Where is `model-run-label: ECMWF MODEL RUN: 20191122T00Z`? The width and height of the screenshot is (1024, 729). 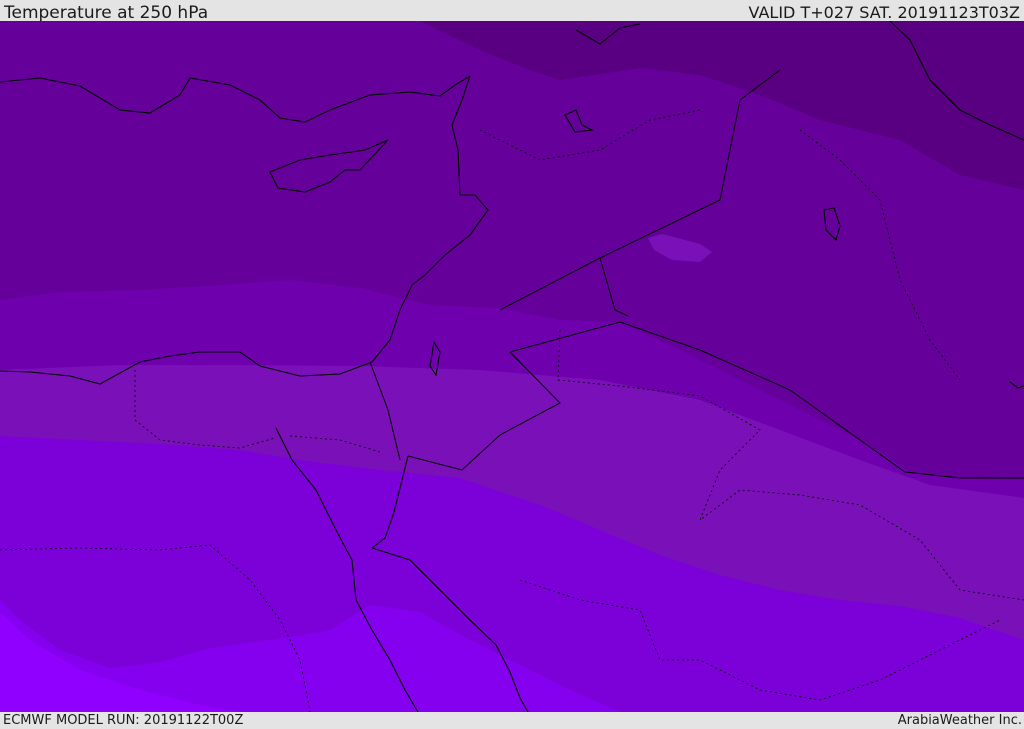 model-run-label: ECMWF MODEL RUN: 20191122T00Z is located at coordinates (123, 720).